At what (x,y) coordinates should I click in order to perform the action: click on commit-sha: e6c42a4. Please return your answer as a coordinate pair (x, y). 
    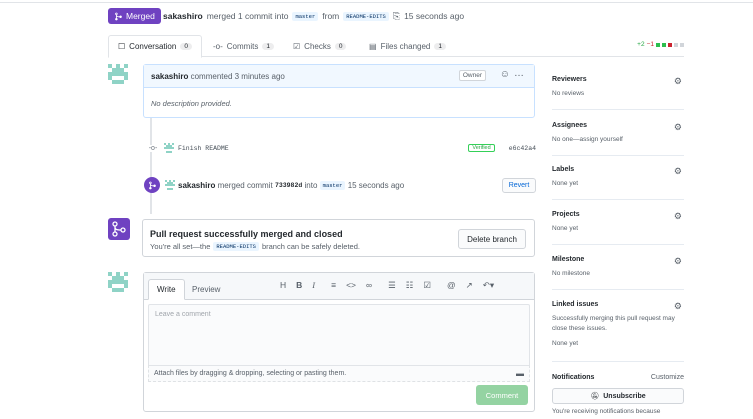
    Looking at the image, I should click on (522, 148).